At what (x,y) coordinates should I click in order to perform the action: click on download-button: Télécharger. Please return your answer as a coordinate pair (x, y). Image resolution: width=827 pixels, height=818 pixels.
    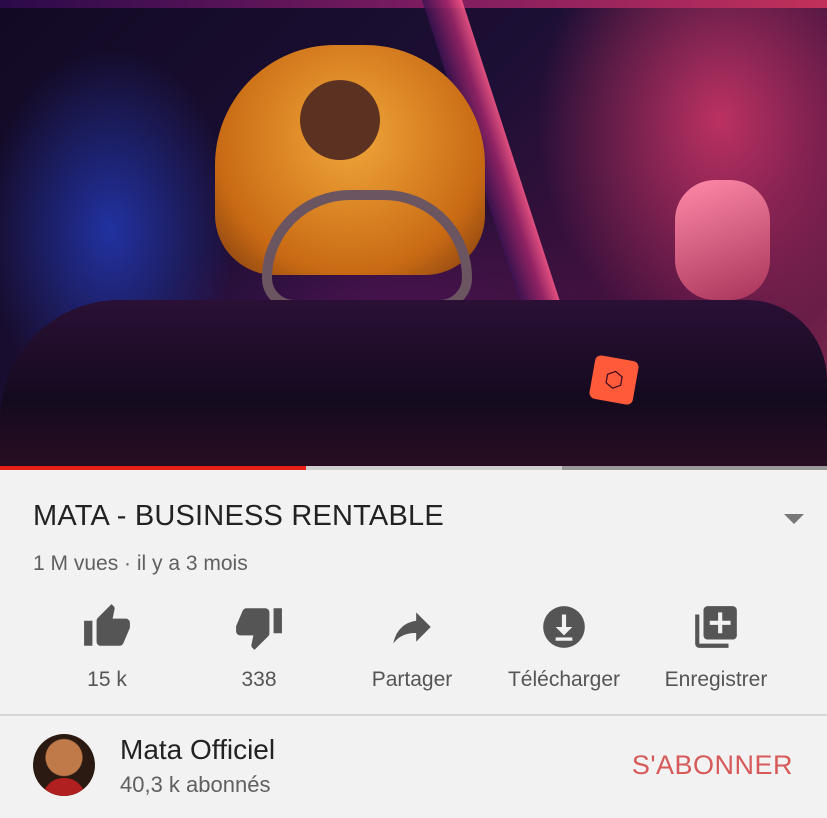
    Looking at the image, I should click on (564, 647).